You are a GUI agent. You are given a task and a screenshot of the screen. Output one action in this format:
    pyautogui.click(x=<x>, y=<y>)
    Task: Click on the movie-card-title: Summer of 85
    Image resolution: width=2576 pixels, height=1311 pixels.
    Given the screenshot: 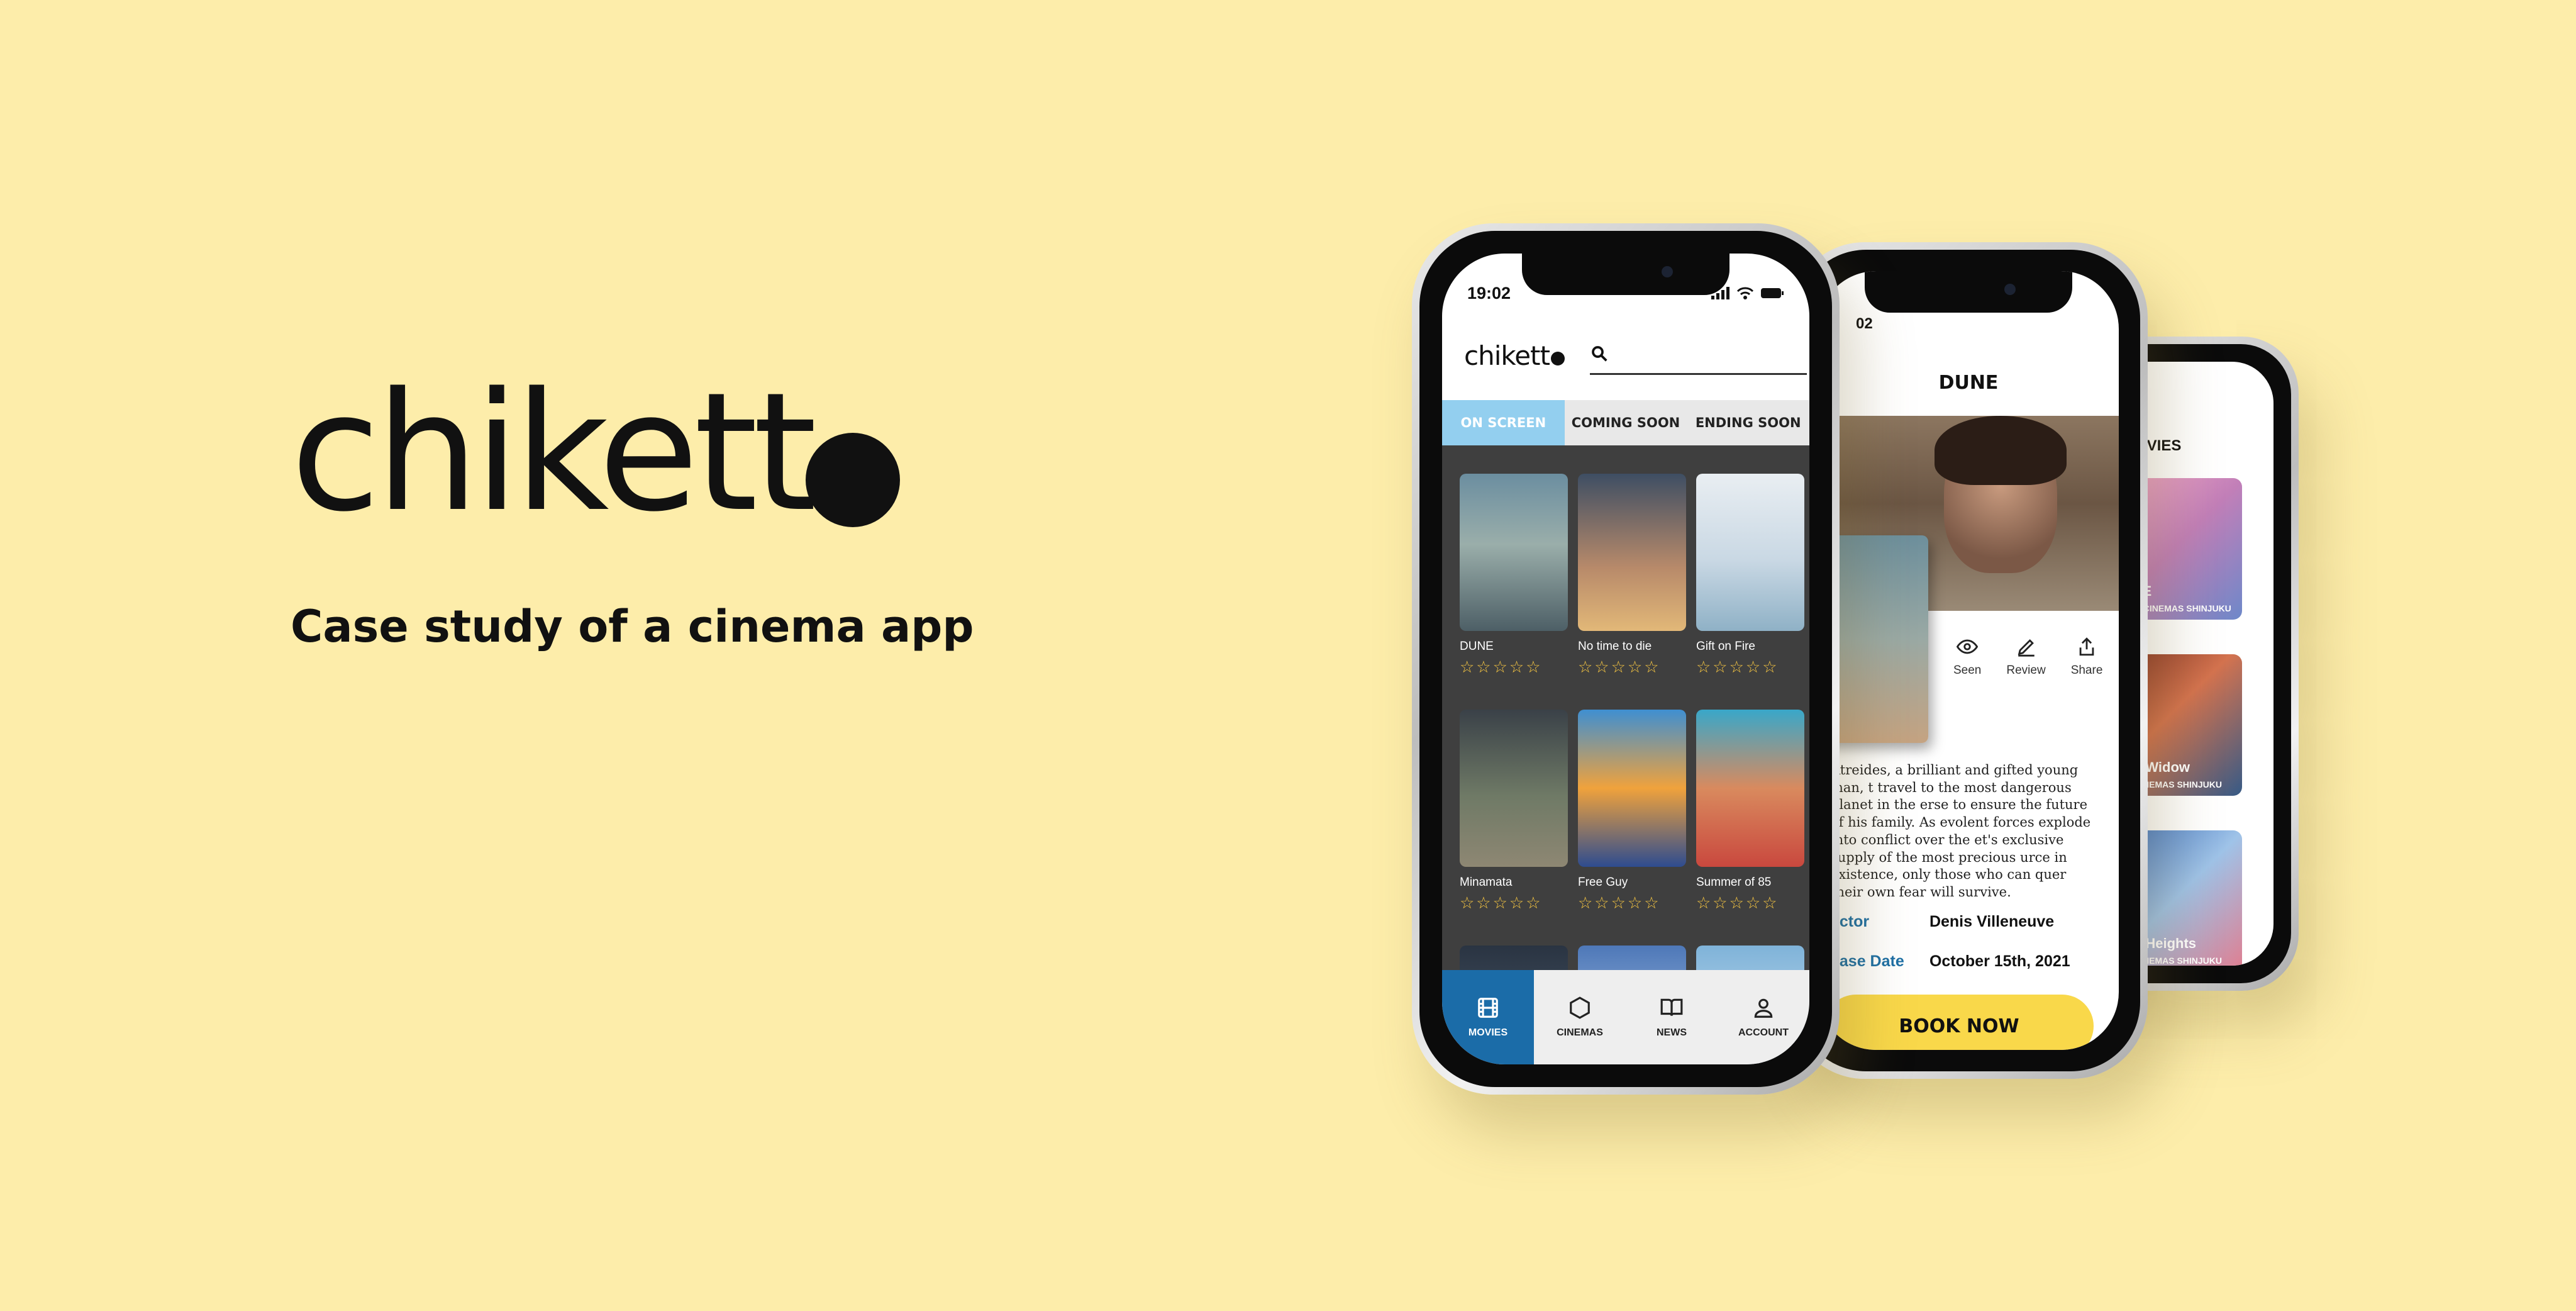 What is the action you would take?
    pyautogui.click(x=1734, y=882)
    